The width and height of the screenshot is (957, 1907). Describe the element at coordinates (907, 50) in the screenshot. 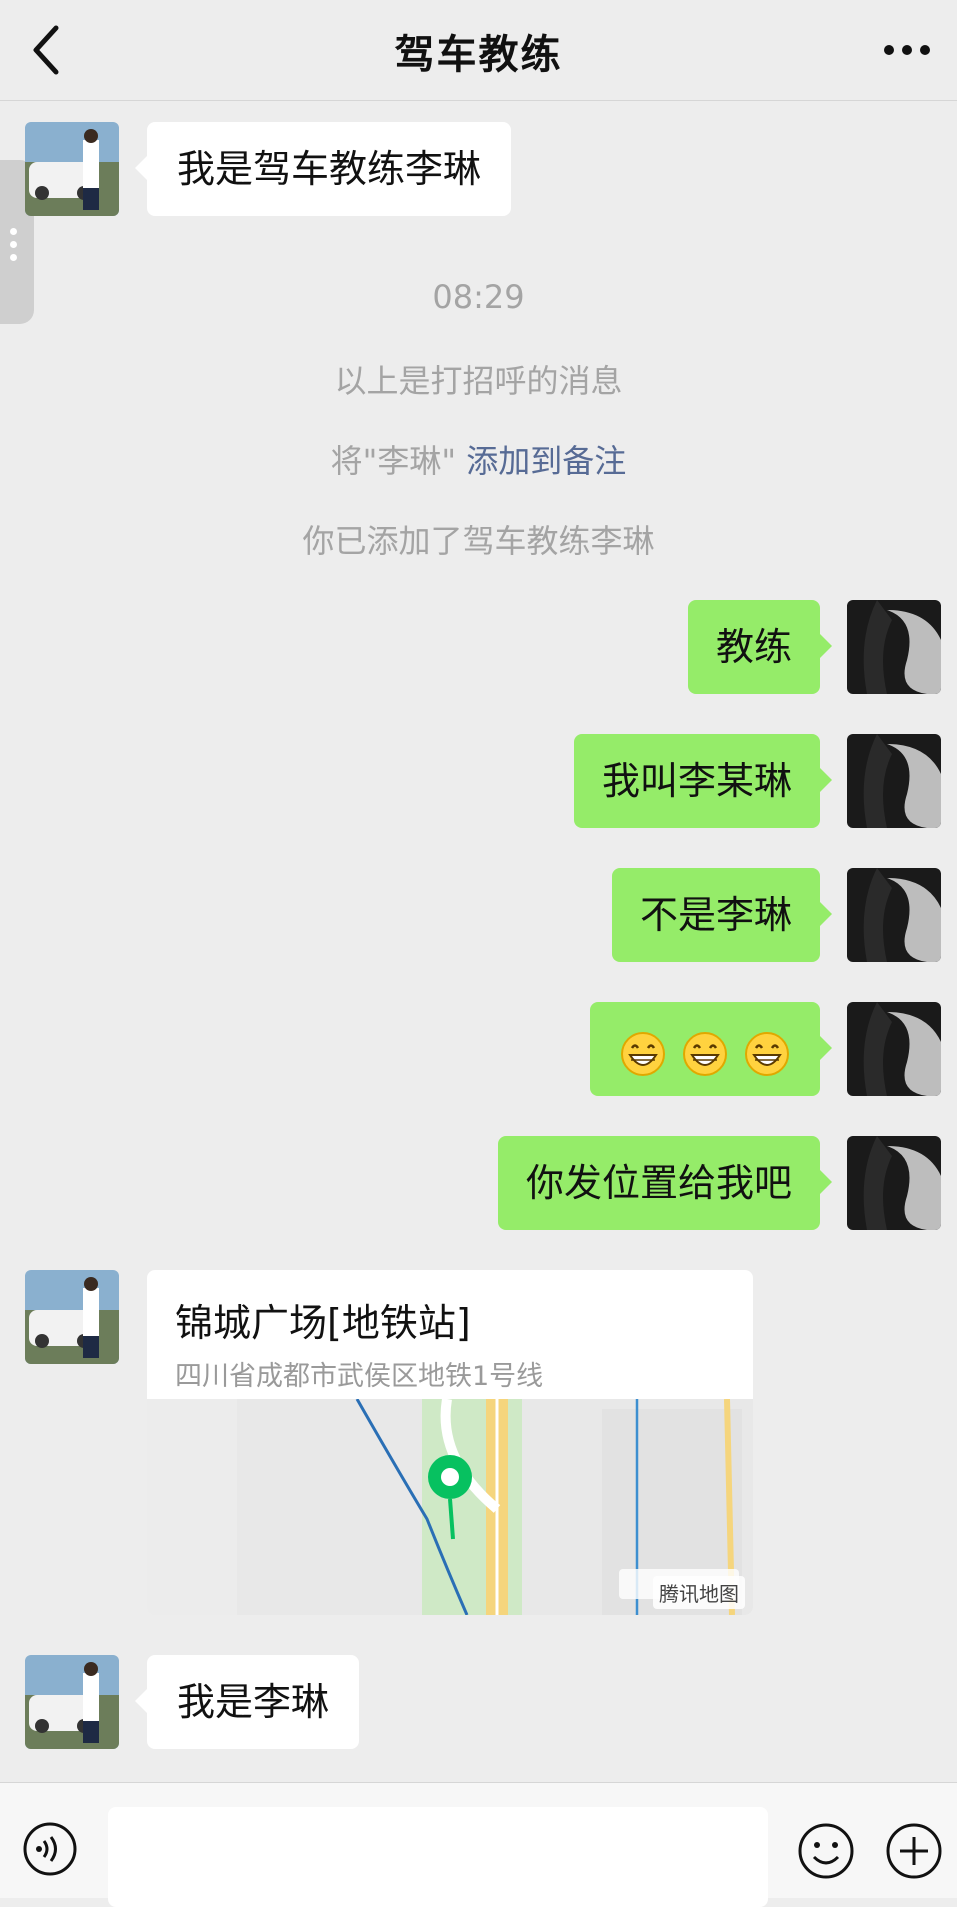

I see `more-options-icon` at that location.